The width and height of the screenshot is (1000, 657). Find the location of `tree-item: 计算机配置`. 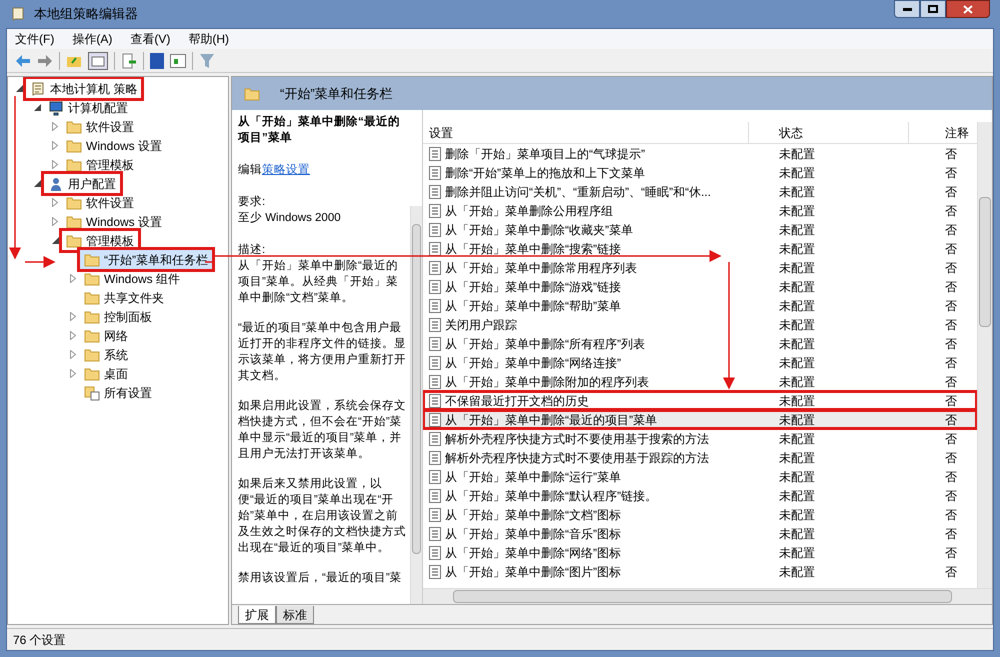

tree-item: 计算机配置 is located at coordinates (88, 107).